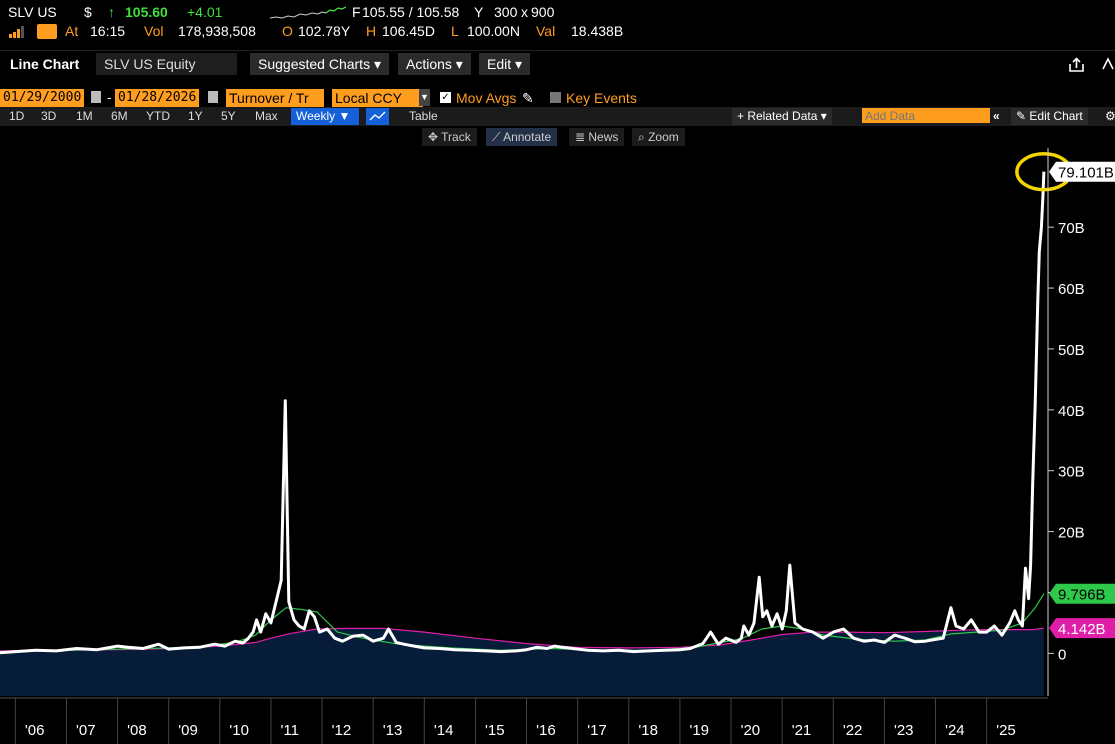 The image size is (1115, 744). I want to click on track-button: ✥ Track, so click(449, 137).